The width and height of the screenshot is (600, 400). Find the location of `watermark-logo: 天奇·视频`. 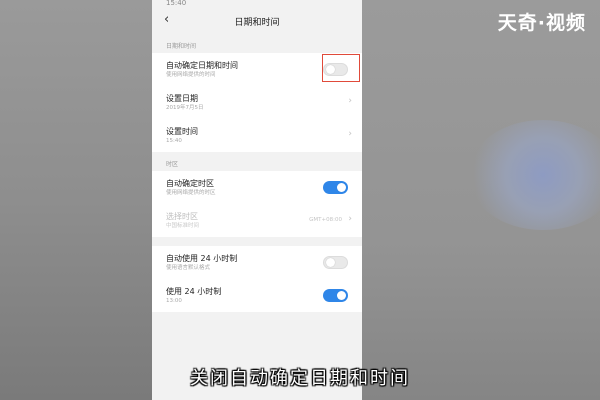

watermark-logo: 天奇·视频 is located at coordinates (541, 23).